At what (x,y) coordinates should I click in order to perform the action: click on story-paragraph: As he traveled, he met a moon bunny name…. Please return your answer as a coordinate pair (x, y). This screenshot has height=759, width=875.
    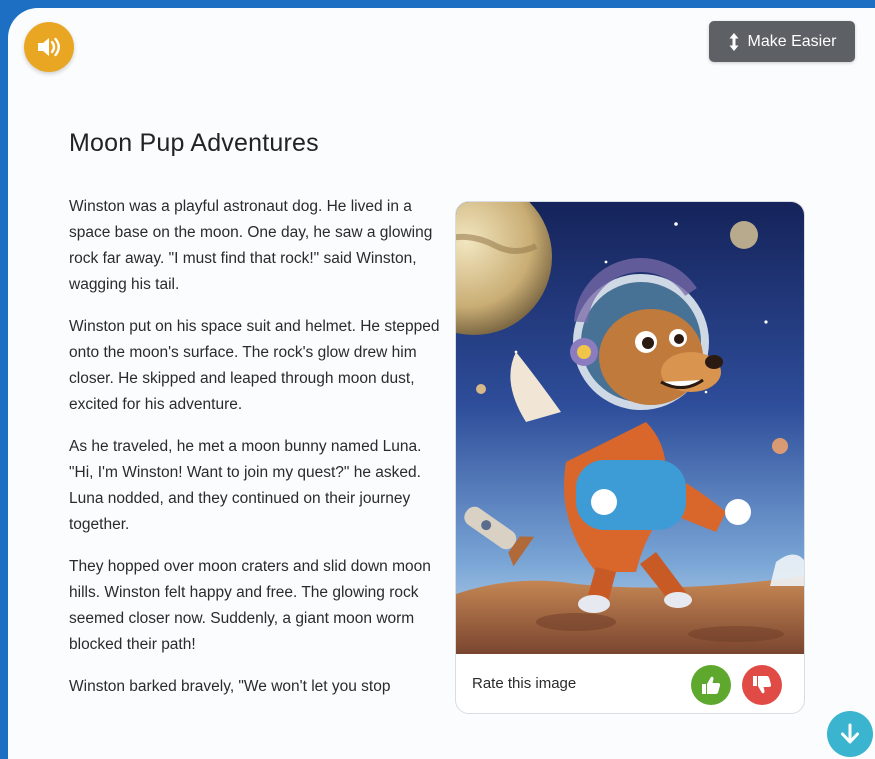
    Looking at the image, I should click on (245, 485).